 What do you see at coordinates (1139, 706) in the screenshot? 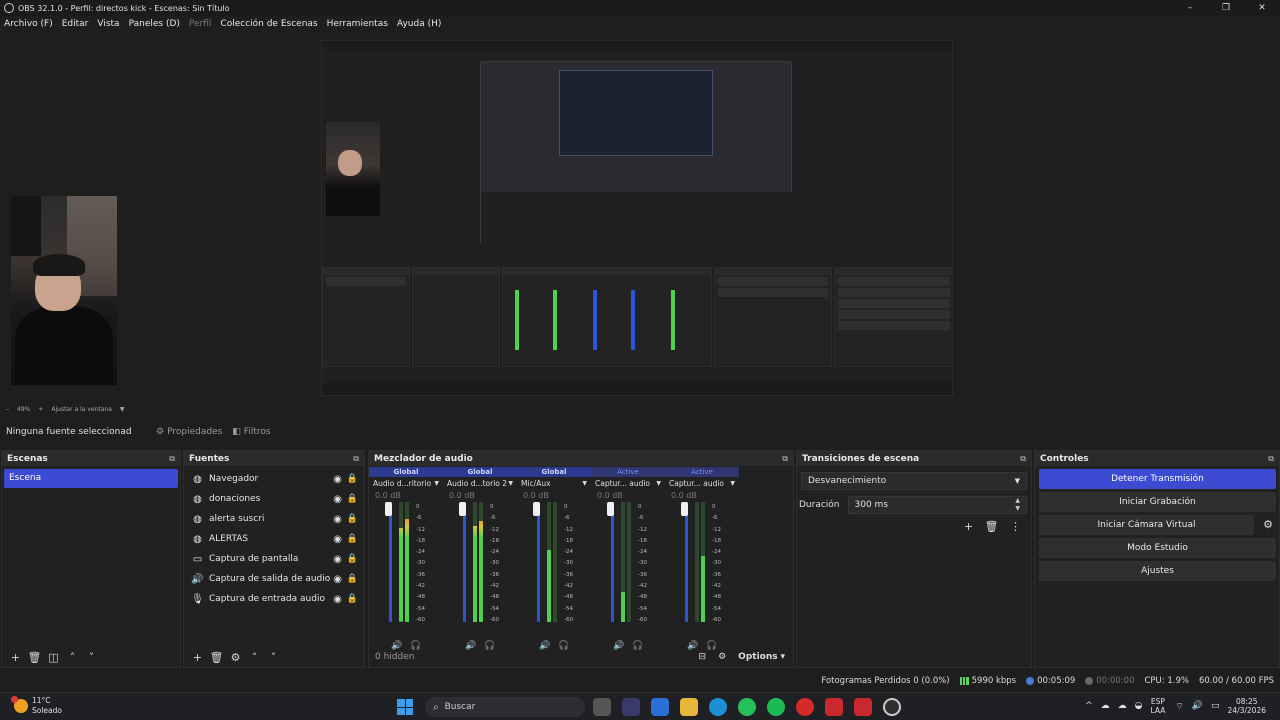
I see `network-icon: ◒` at bounding box center [1139, 706].